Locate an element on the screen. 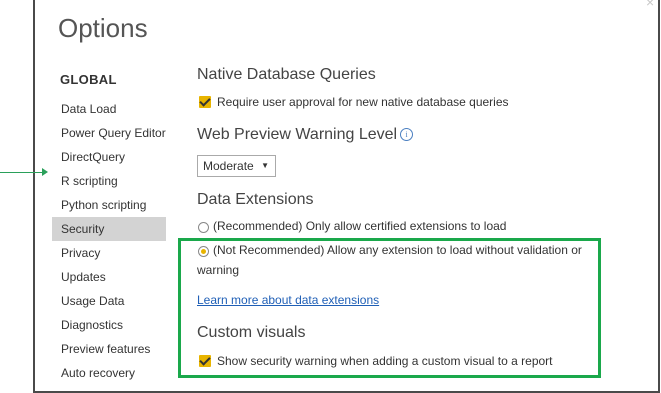 The width and height of the screenshot is (661, 393). sidebar-item-usage-data: Usage Data is located at coordinates (109, 301).